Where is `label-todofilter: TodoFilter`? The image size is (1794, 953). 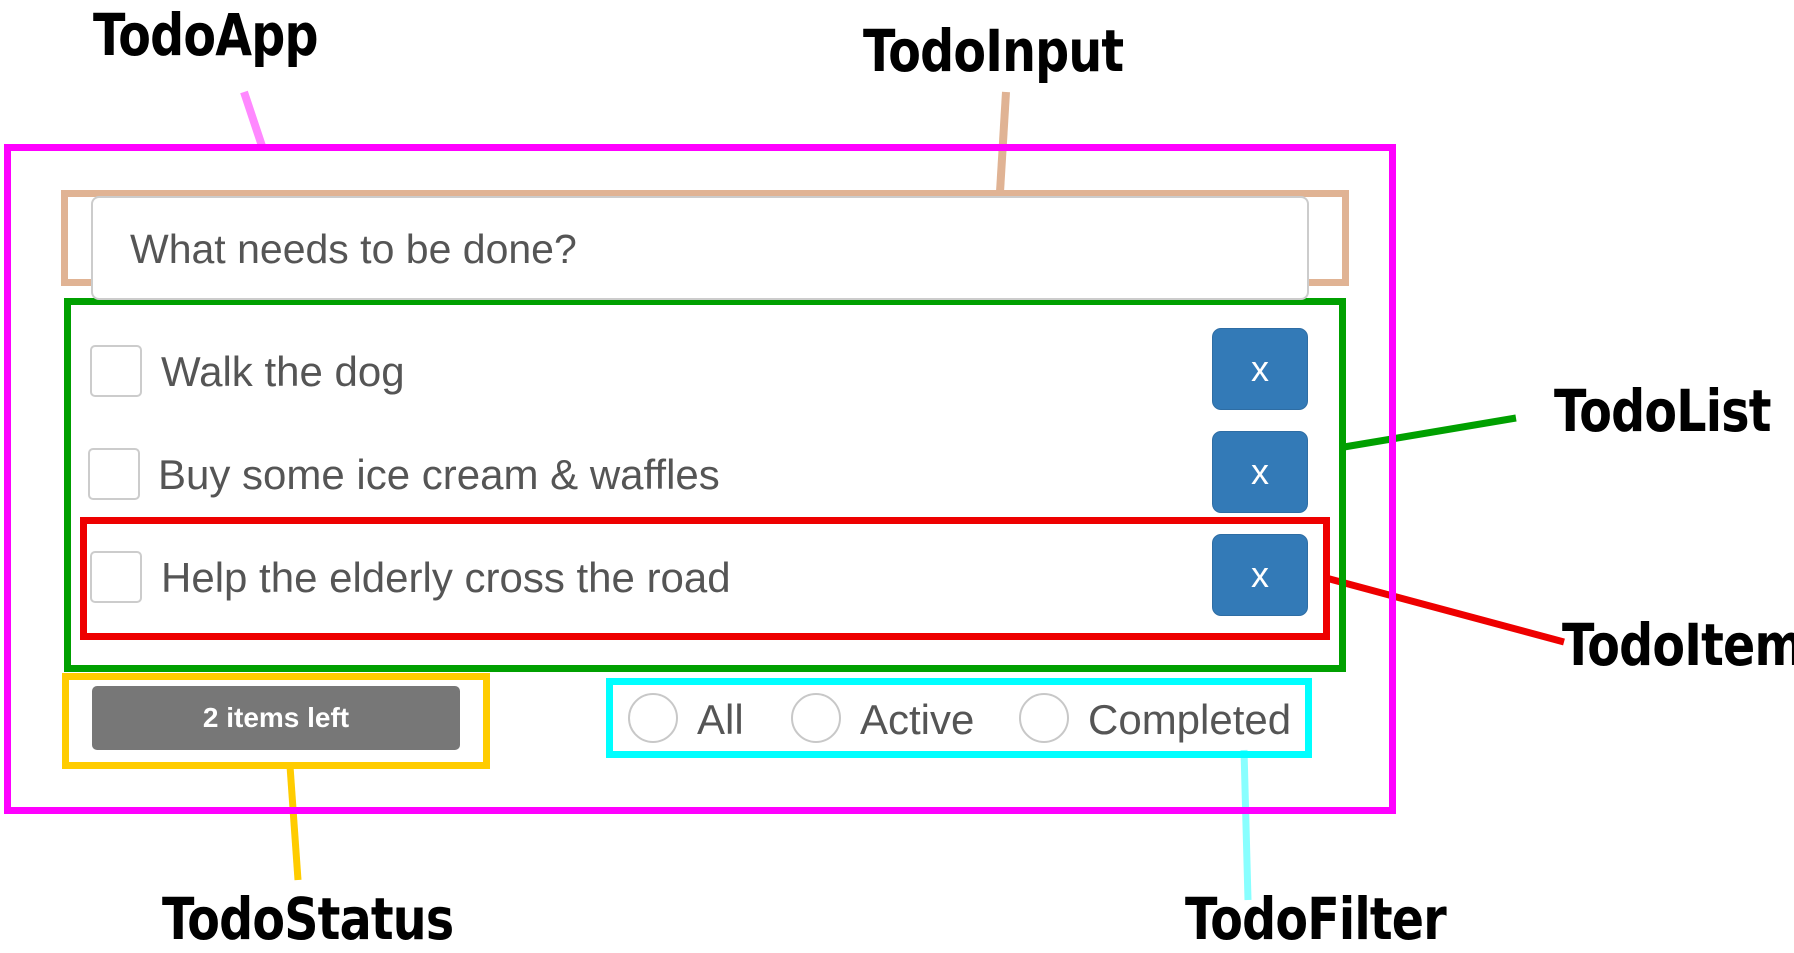
label-todofilter: TodoFilter is located at coordinates (1316, 919).